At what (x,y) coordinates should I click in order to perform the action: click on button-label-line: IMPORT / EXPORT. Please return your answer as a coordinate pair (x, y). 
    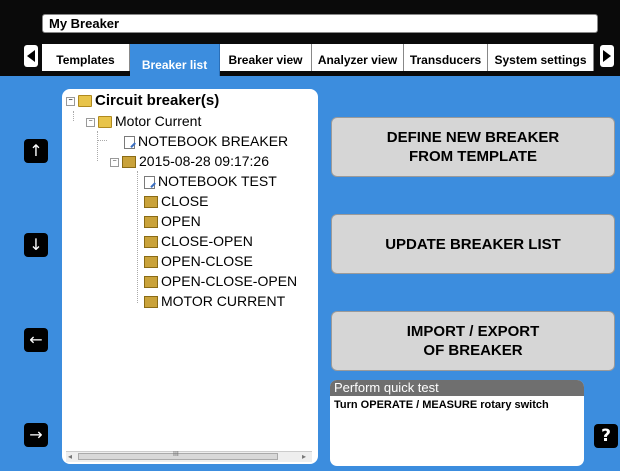
    Looking at the image, I should click on (473, 331).